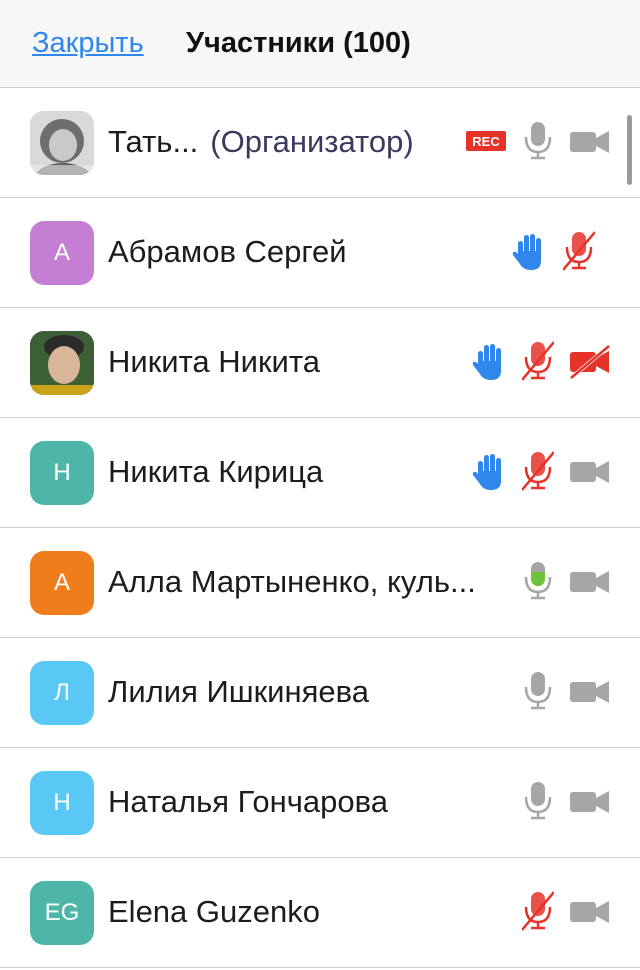  I want to click on participant-name: Лилия Ишкиняева, so click(239, 691).